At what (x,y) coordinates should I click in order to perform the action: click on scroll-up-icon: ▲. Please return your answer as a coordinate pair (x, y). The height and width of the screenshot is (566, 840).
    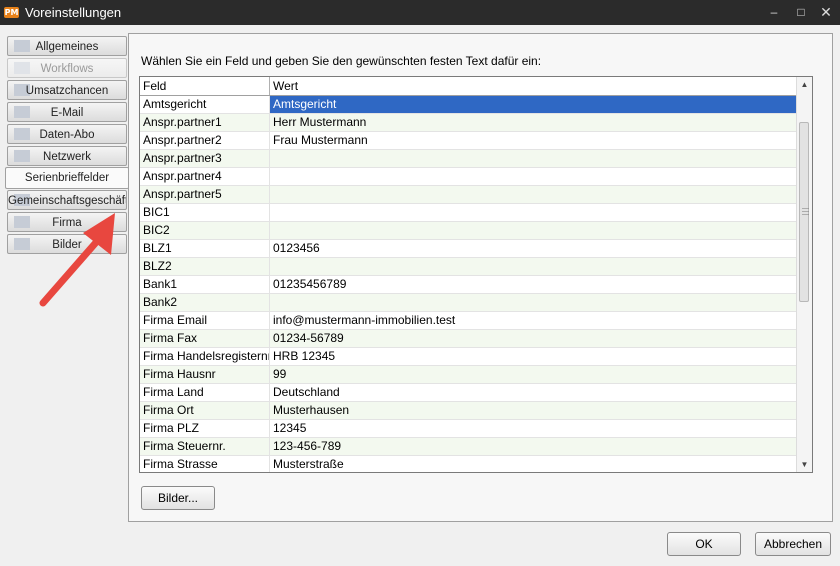
    Looking at the image, I should click on (804, 84).